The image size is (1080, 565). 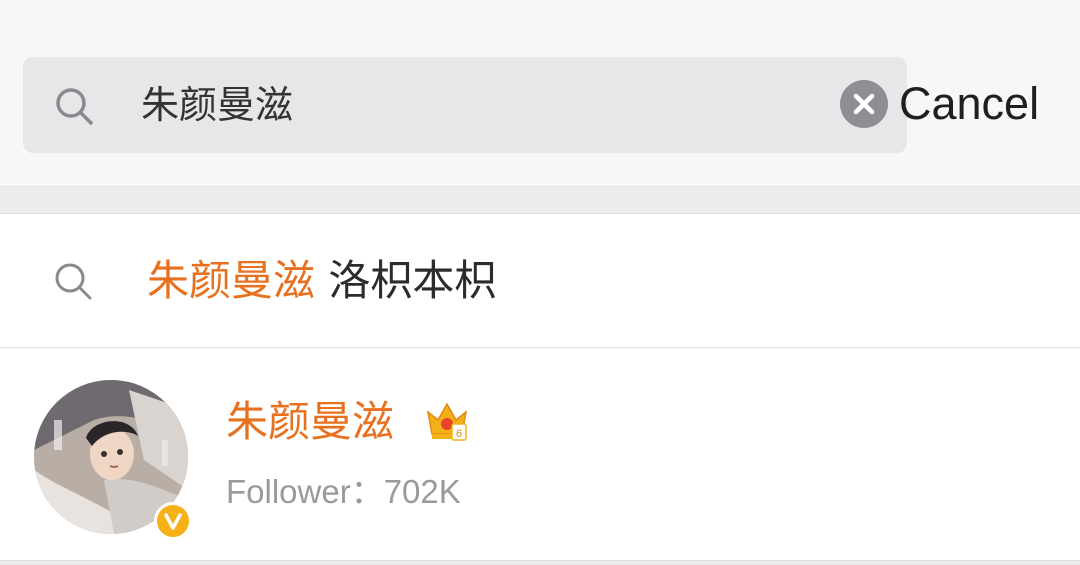 I want to click on follower-label: Follower：, so click(x=305, y=491).